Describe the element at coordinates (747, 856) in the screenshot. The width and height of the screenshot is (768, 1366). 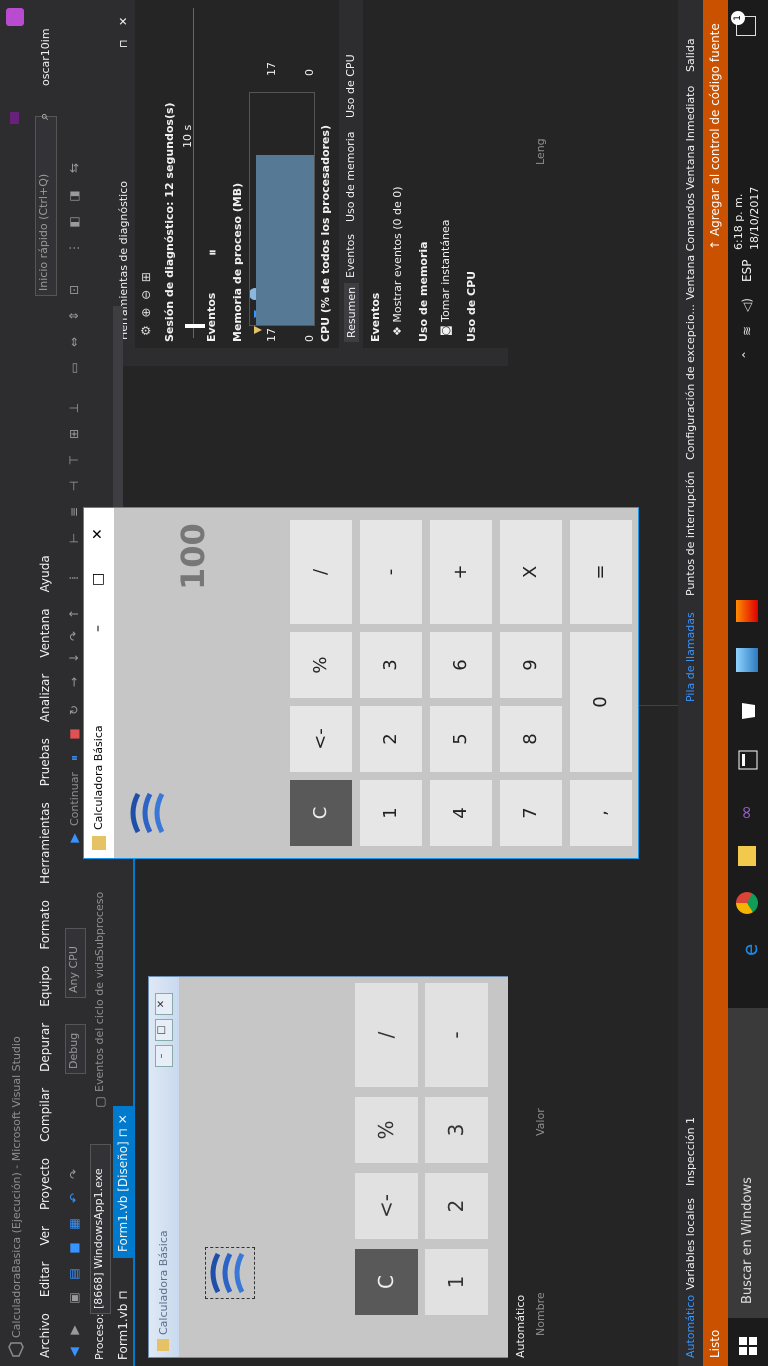
I see `file-explorer-icon` at that location.